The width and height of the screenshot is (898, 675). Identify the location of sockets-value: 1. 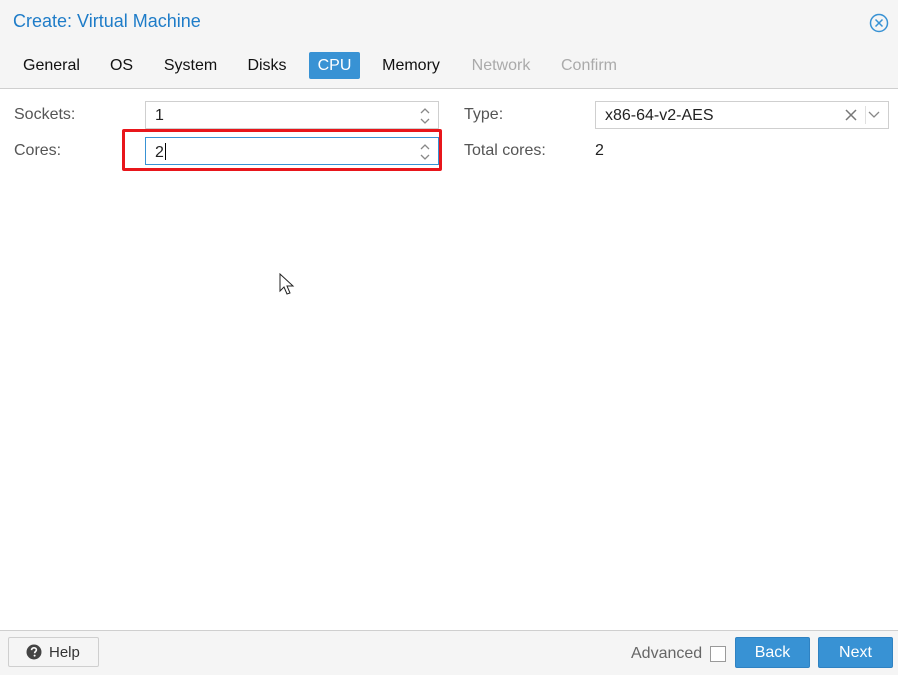
(159, 115).